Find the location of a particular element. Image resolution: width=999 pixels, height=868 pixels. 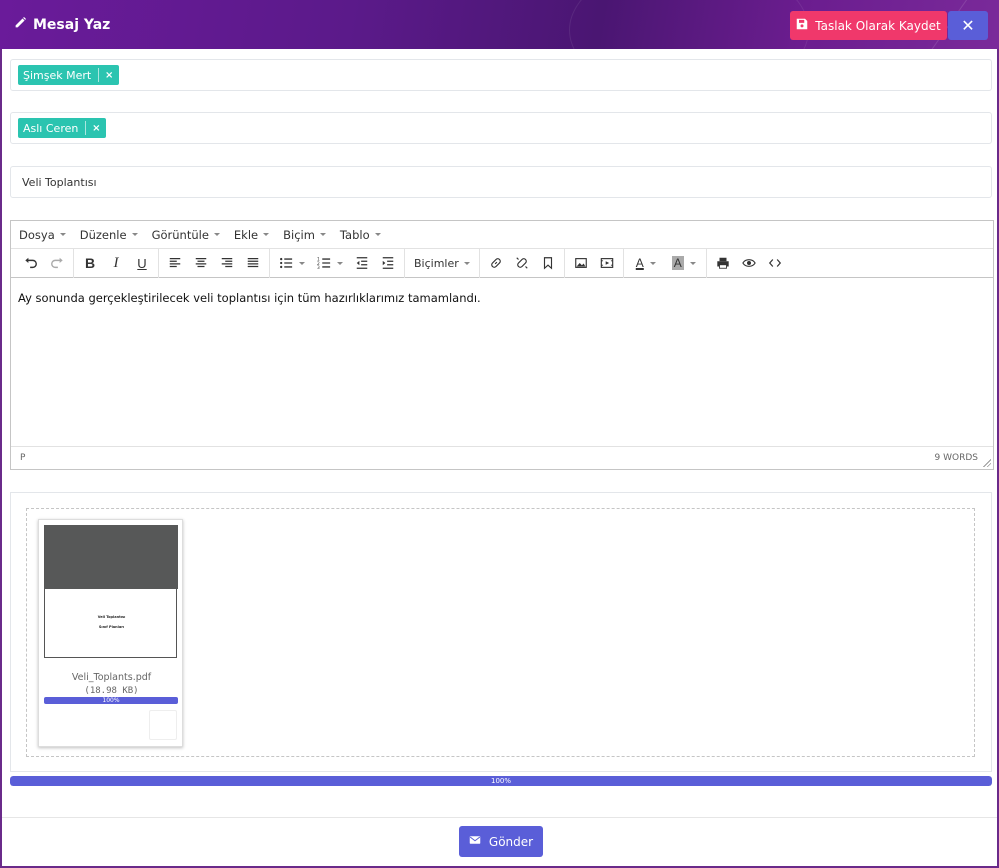

file-remove-button is located at coordinates (163, 725).